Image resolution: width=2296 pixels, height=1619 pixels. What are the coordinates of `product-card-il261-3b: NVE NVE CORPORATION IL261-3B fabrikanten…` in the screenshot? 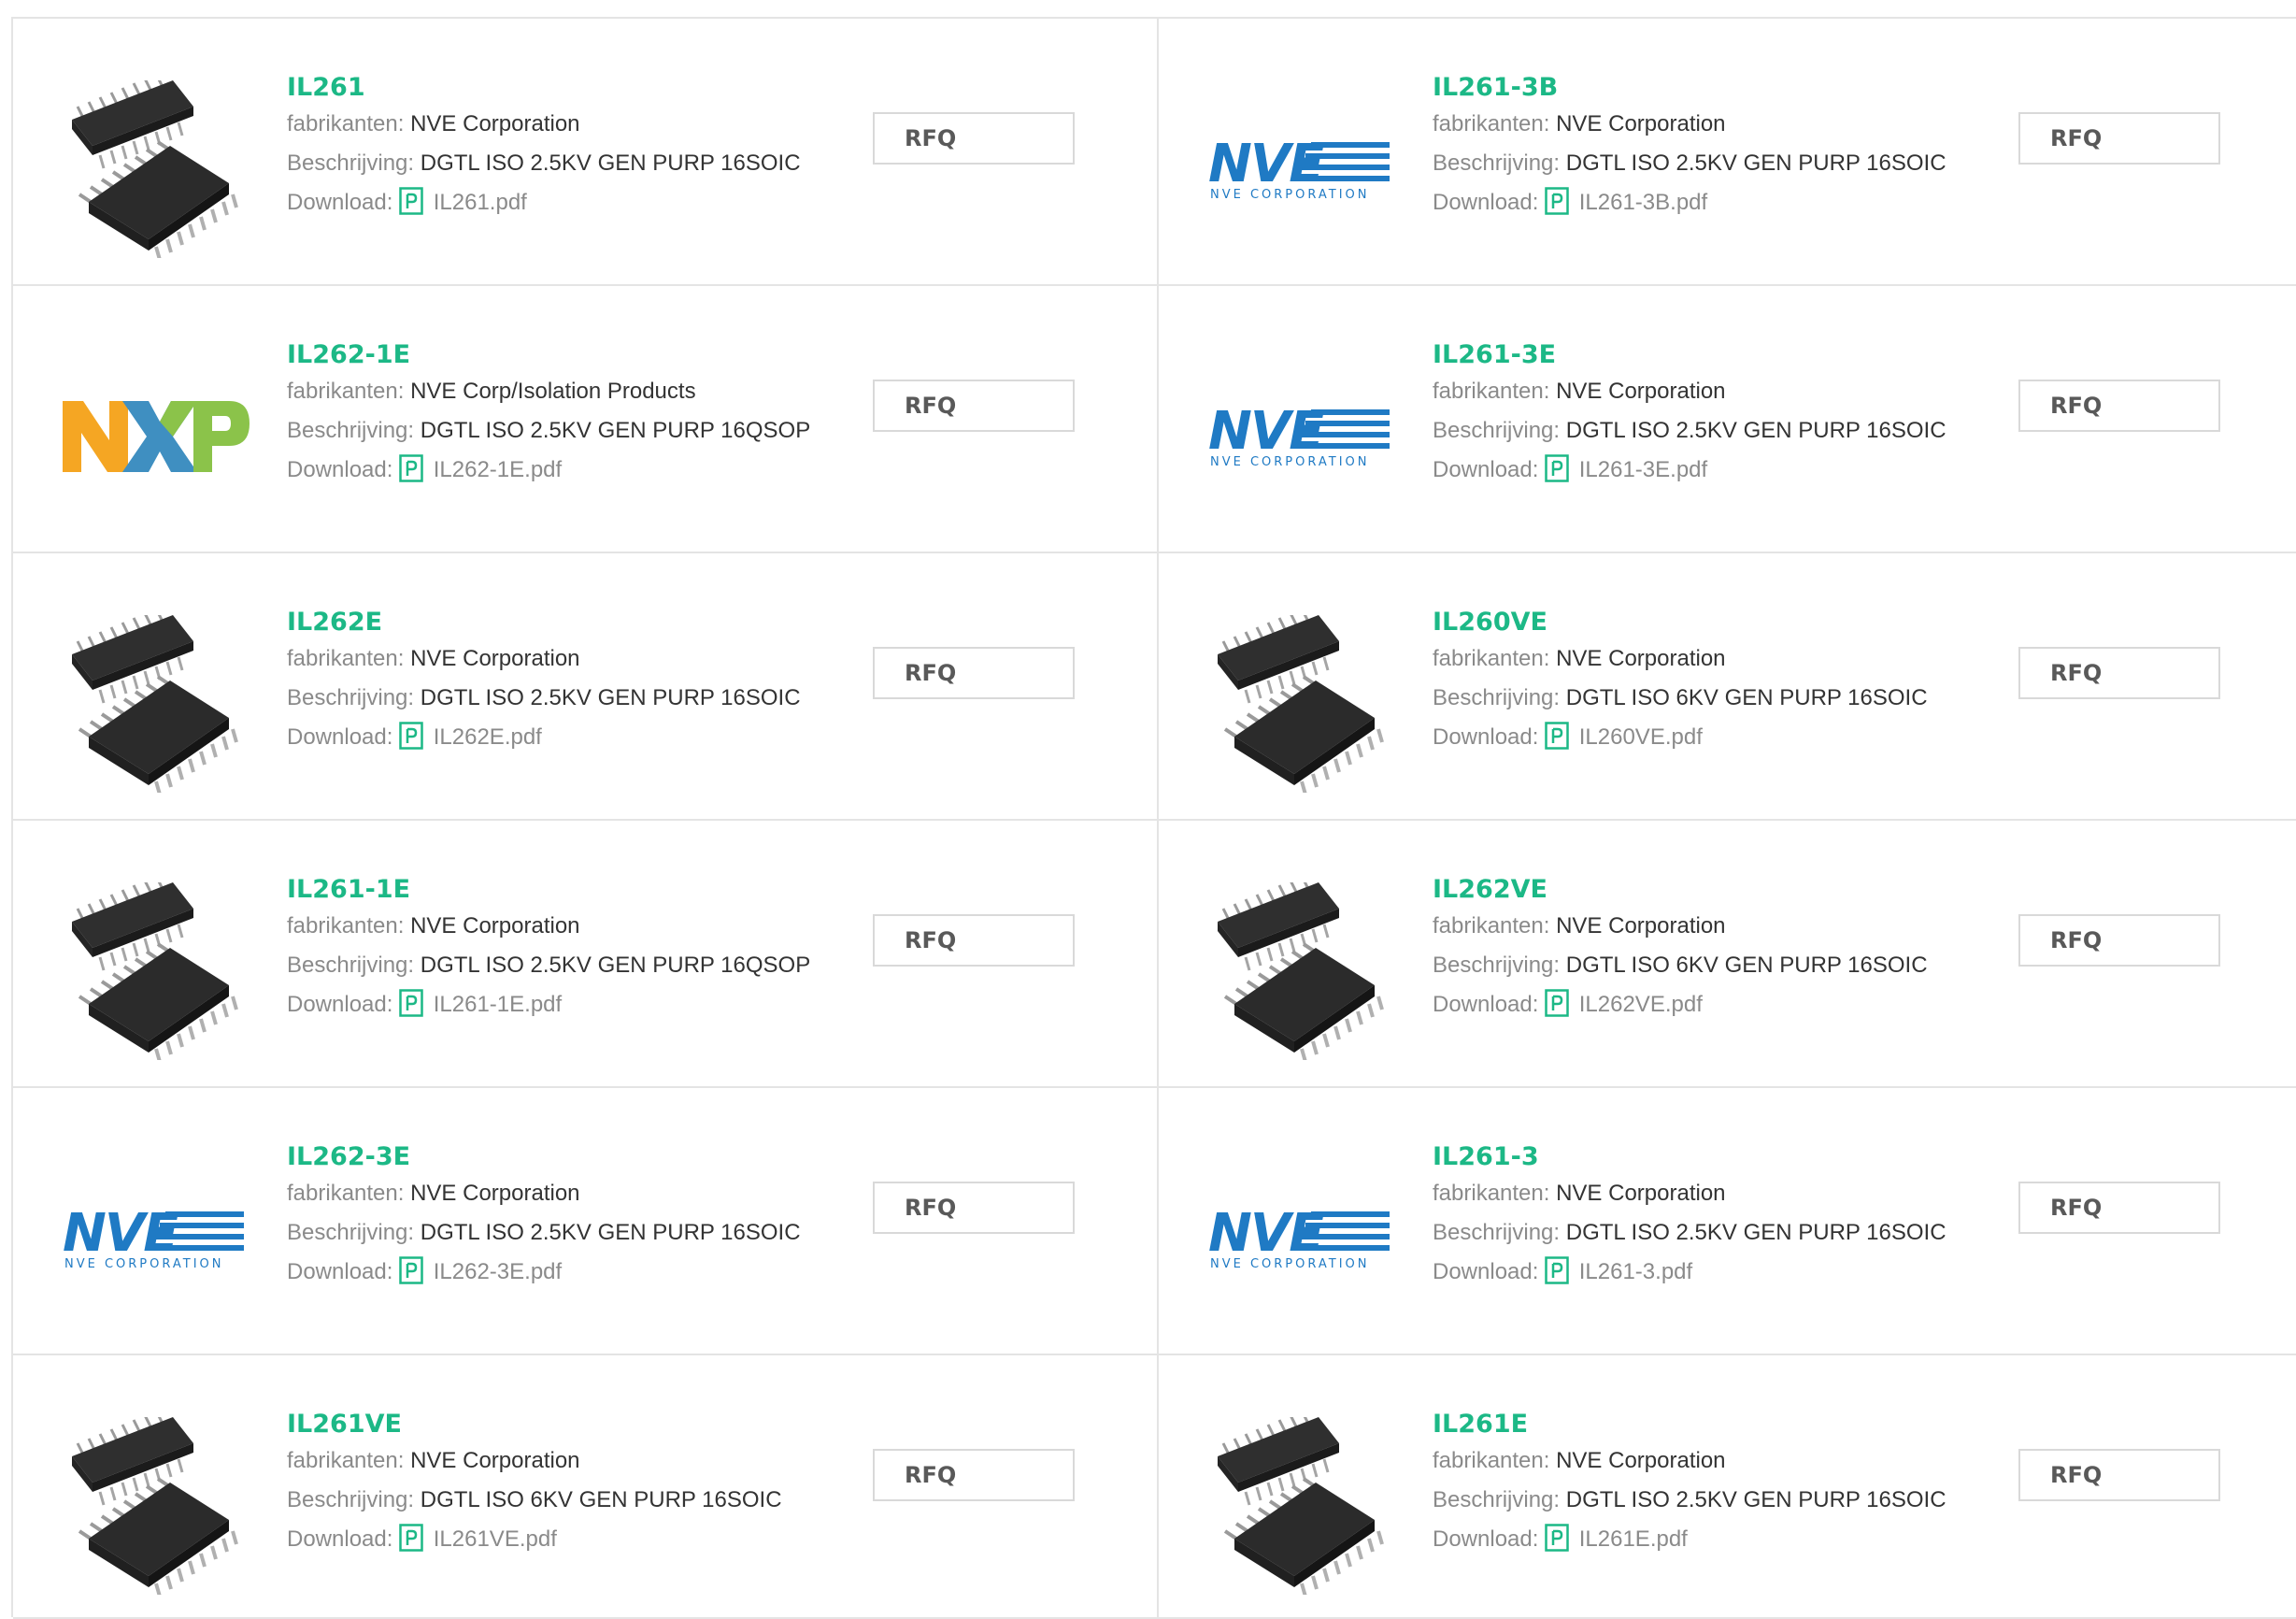 It's located at (1727, 152).